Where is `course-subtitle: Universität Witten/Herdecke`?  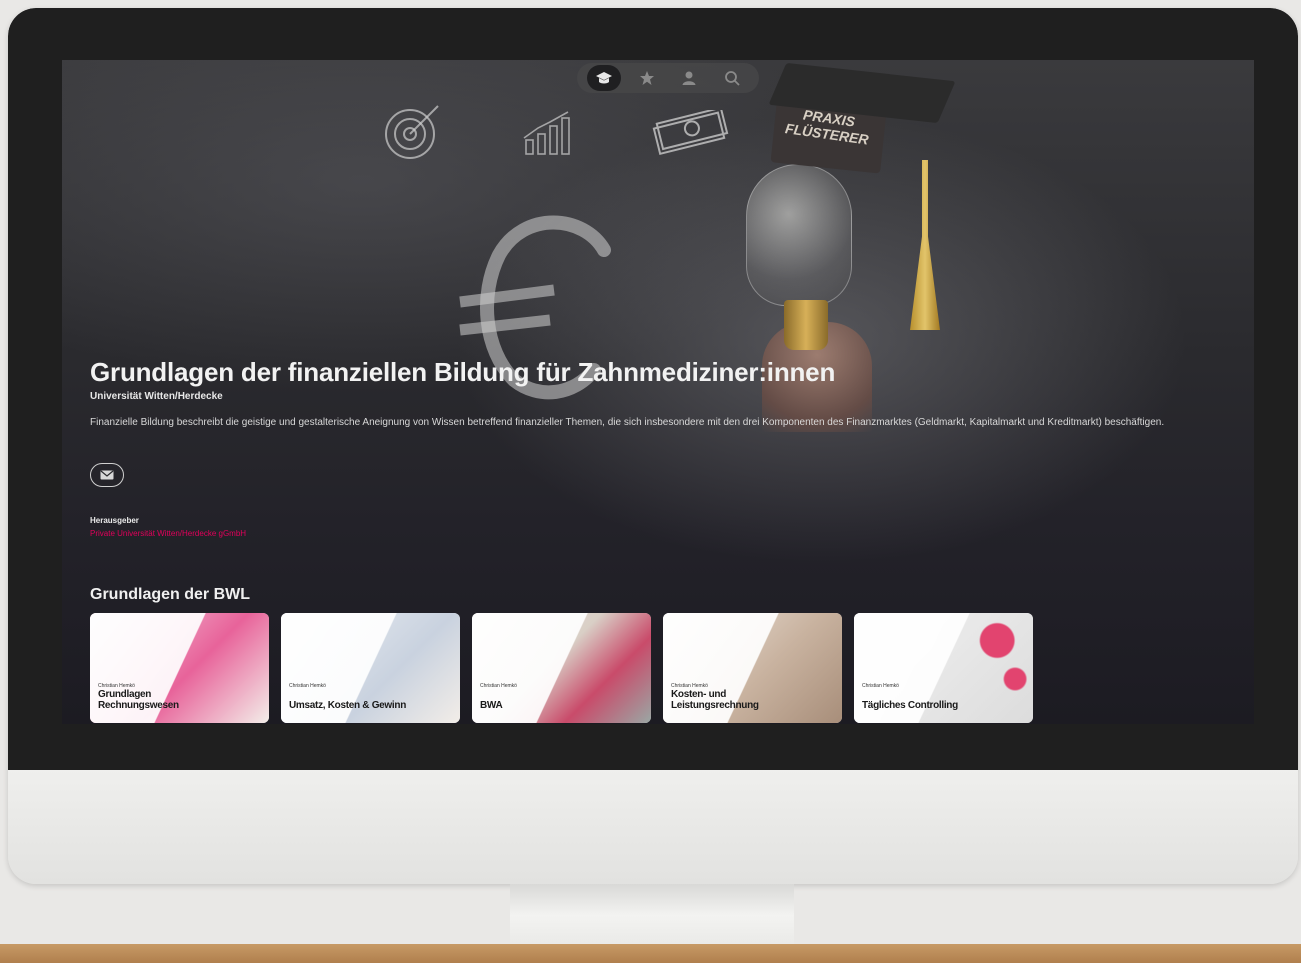
course-subtitle: Universität Witten/Herdecke is located at coordinates (156, 396).